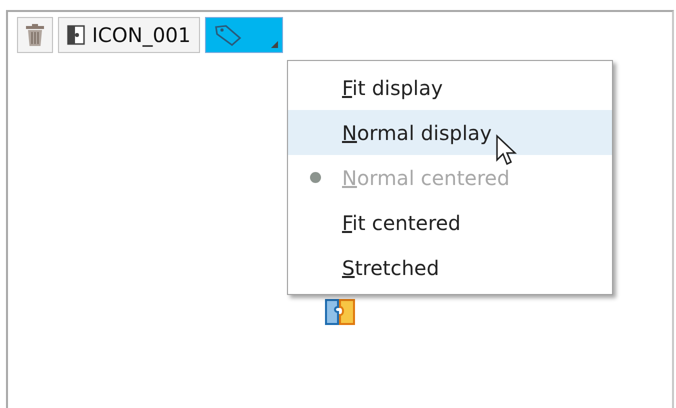 The width and height of the screenshot is (676, 408). I want to click on tag-icon, so click(229, 35).